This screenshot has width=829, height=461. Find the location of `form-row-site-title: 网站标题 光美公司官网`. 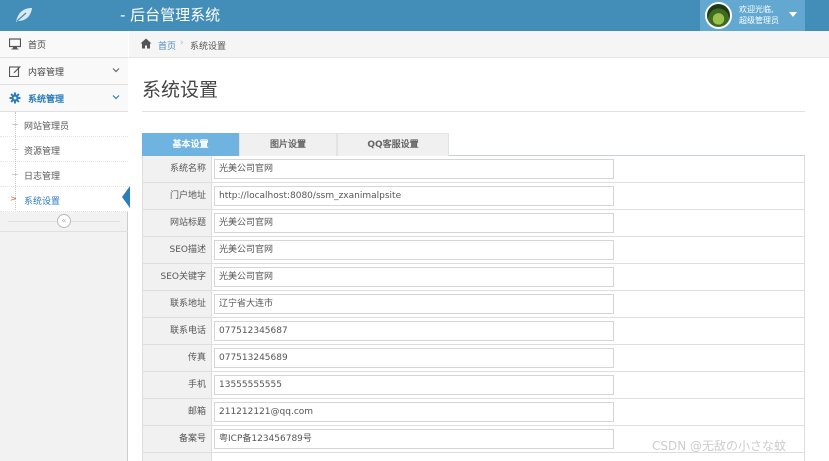

form-row-site-title: 网站标题 光美公司官网 is located at coordinates (473, 223).